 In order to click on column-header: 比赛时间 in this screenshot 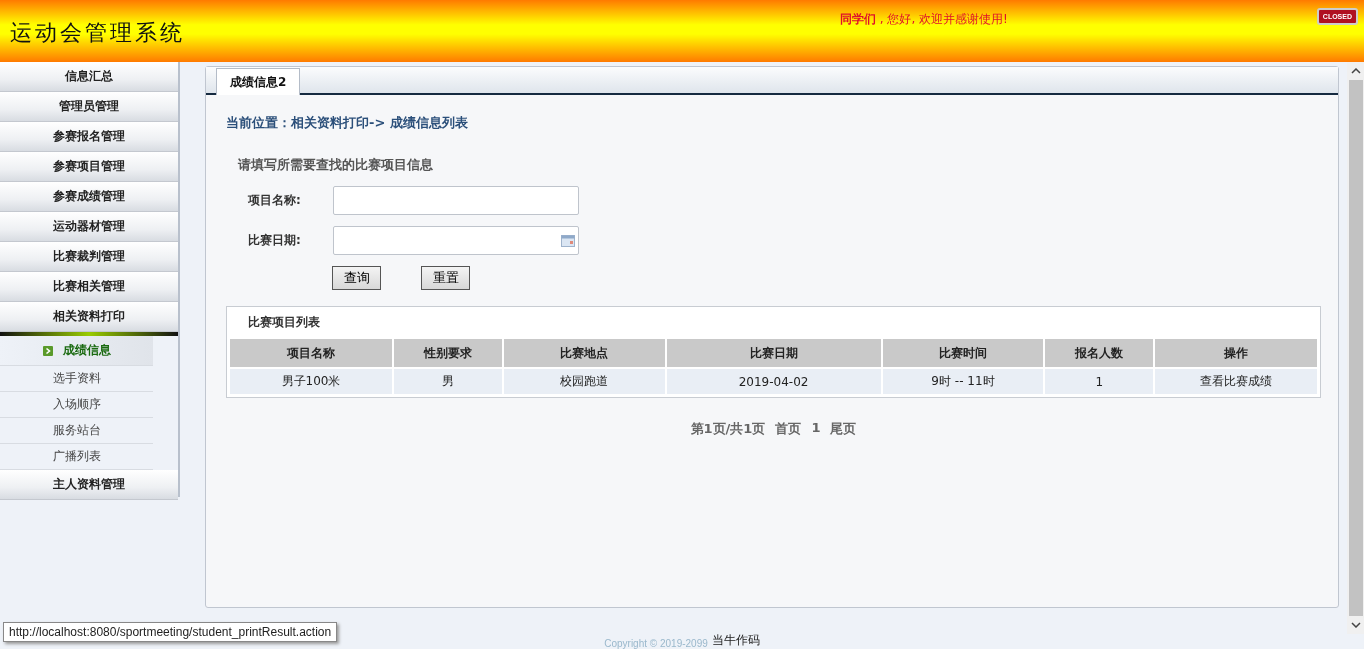, I will do `click(963, 353)`.